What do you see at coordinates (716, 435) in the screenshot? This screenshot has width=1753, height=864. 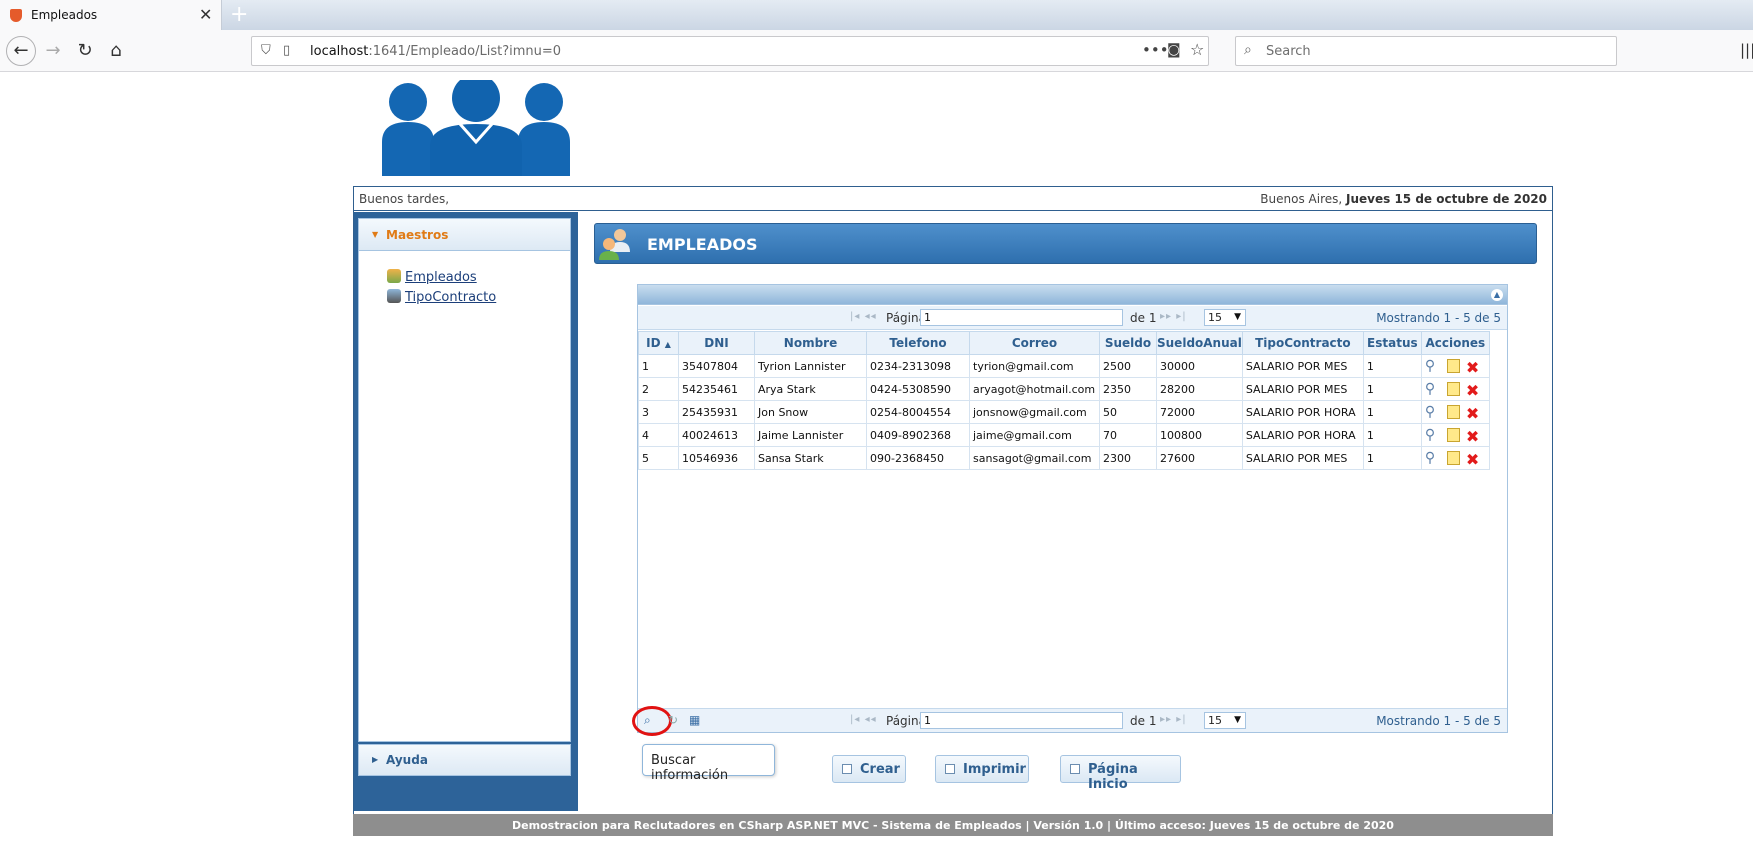 I see `cell-dni: 40024613` at bounding box center [716, 435].